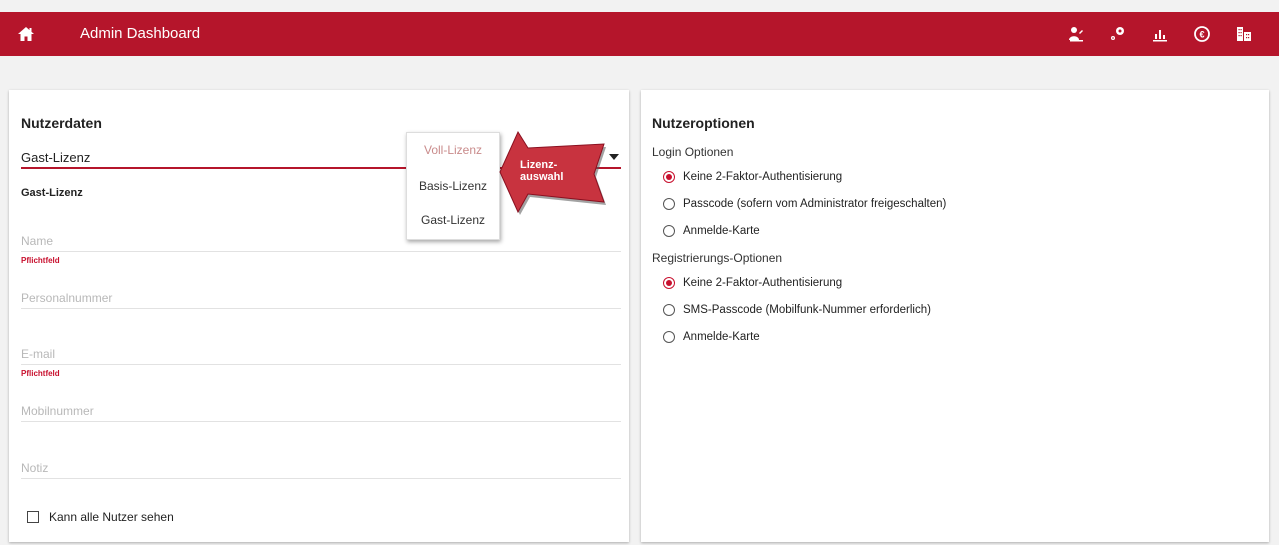 The image size is (1279, 545). What do you see at coordinates (541, 177) in the screenshot?
I see `callout-line-2: auswahl` at bounding box center [541, 177].